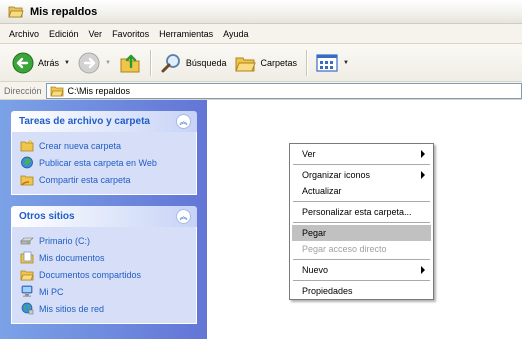 This screenshot has height=339, width=522. I want to click on task-new-folder: Crear nueva carpeta, so click(105, 145).